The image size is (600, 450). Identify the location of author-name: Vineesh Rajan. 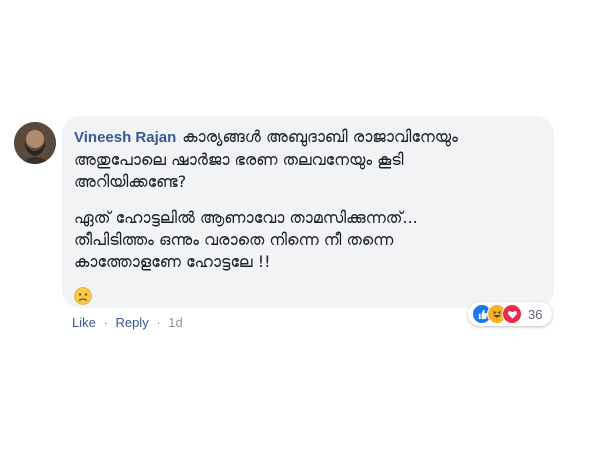
(125, 137).